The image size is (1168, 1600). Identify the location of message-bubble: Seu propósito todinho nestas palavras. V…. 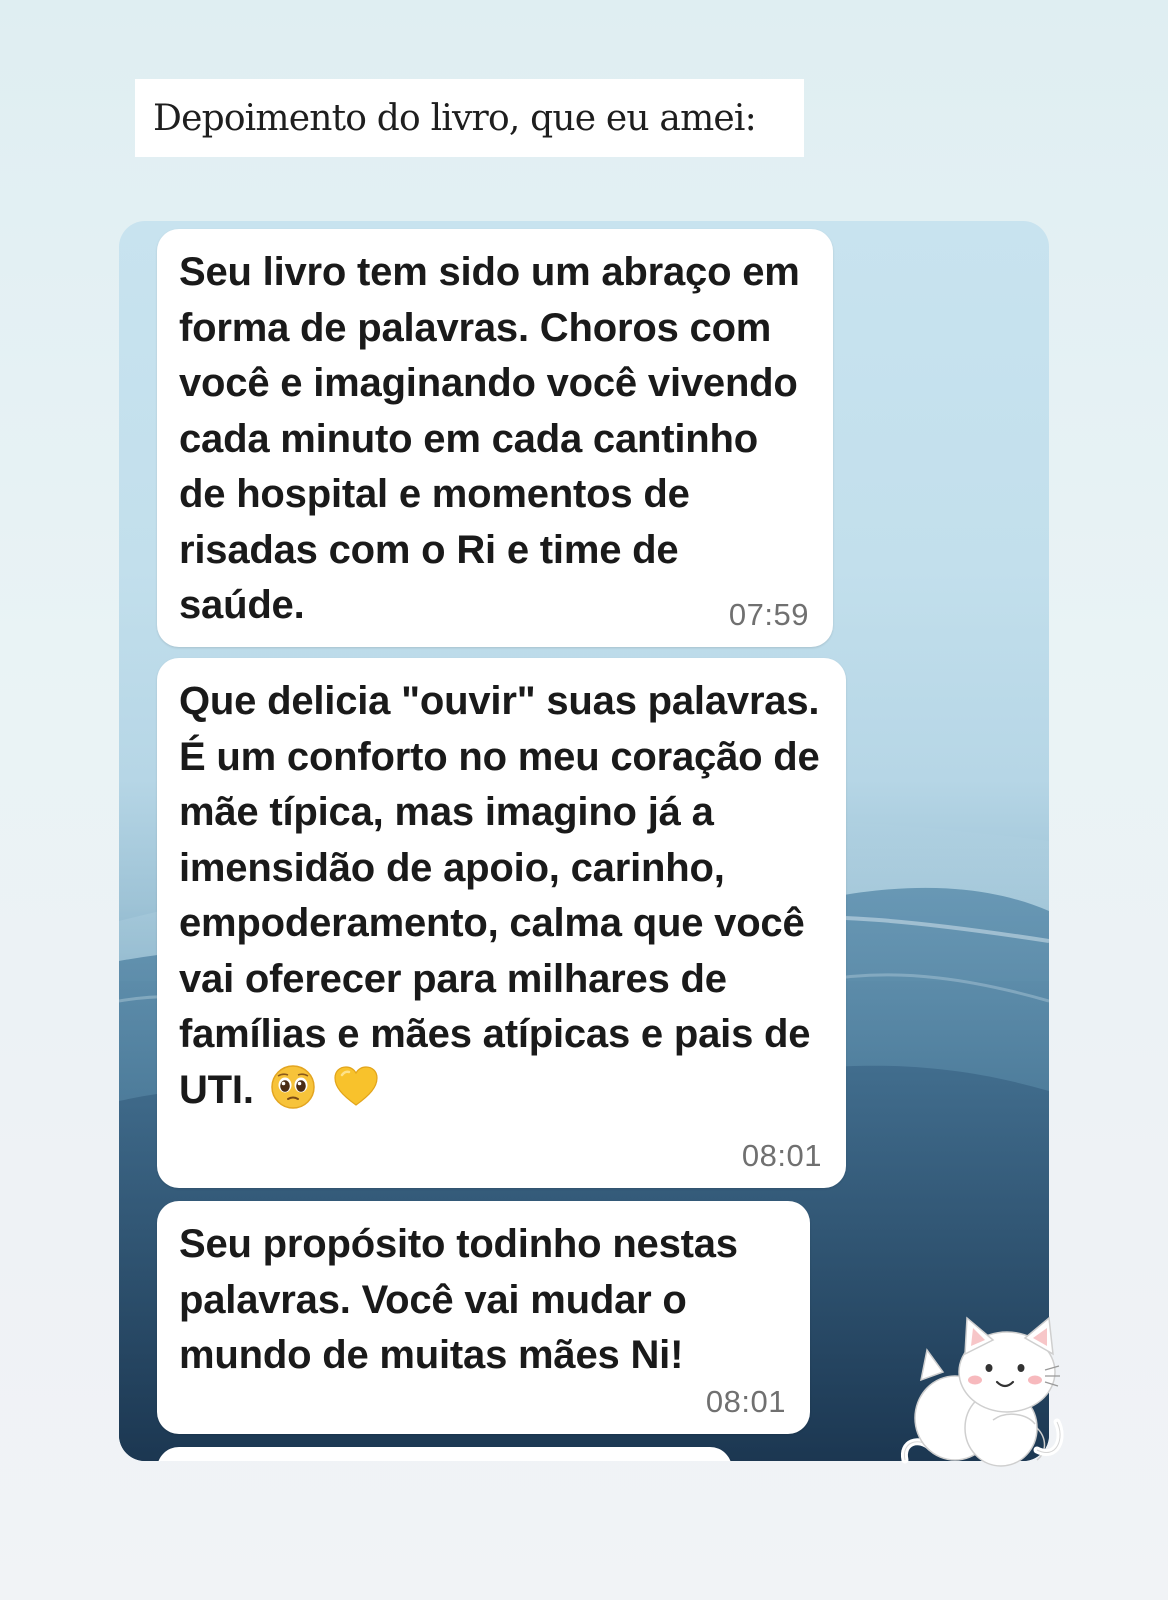
(483, 1317).